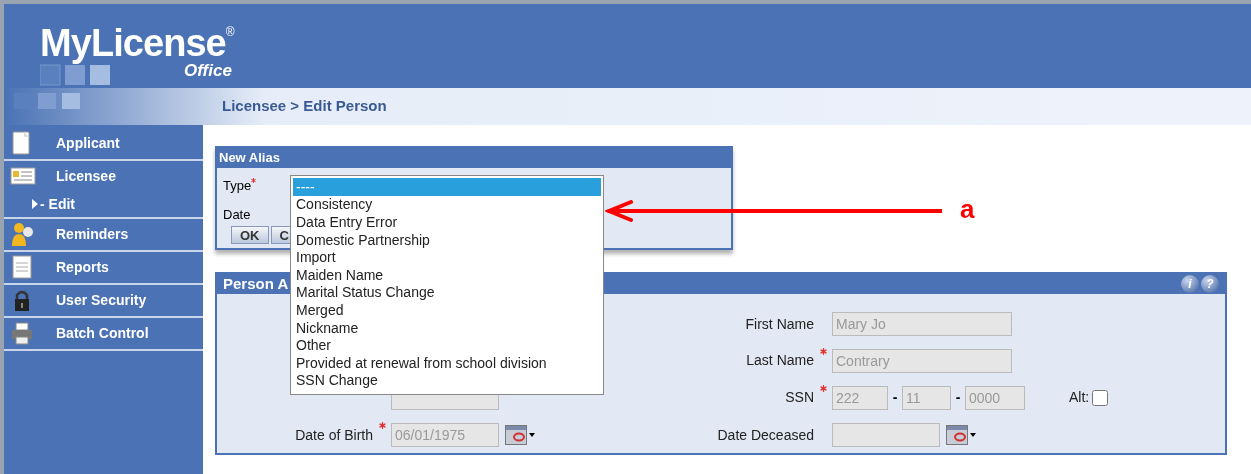  What do you see at coordinates (447, 380) in the screenshot?
I see `dropdown-option: SSN Change` at bounding box center [447, 380].